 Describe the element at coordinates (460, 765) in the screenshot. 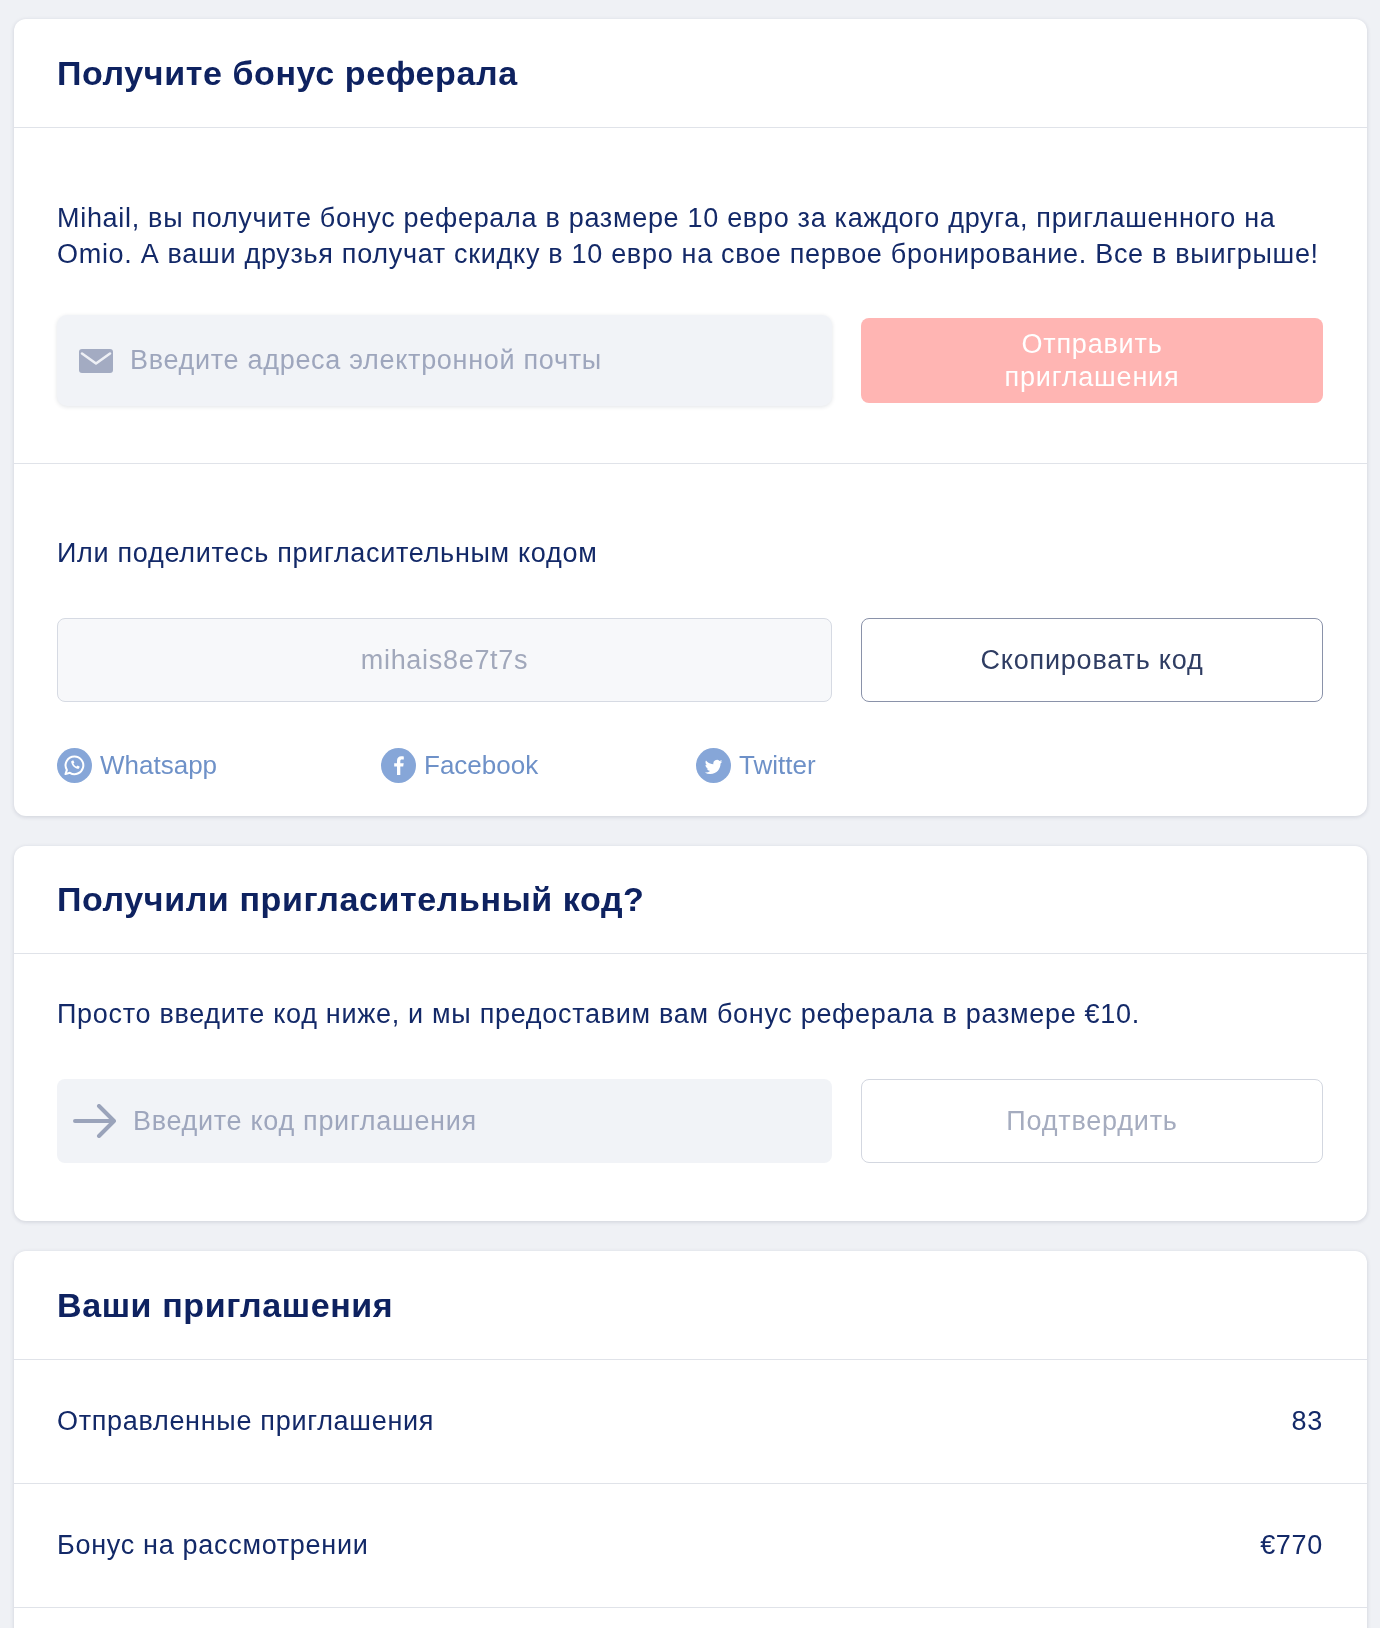

I see `share-link: Facebook` at that location.